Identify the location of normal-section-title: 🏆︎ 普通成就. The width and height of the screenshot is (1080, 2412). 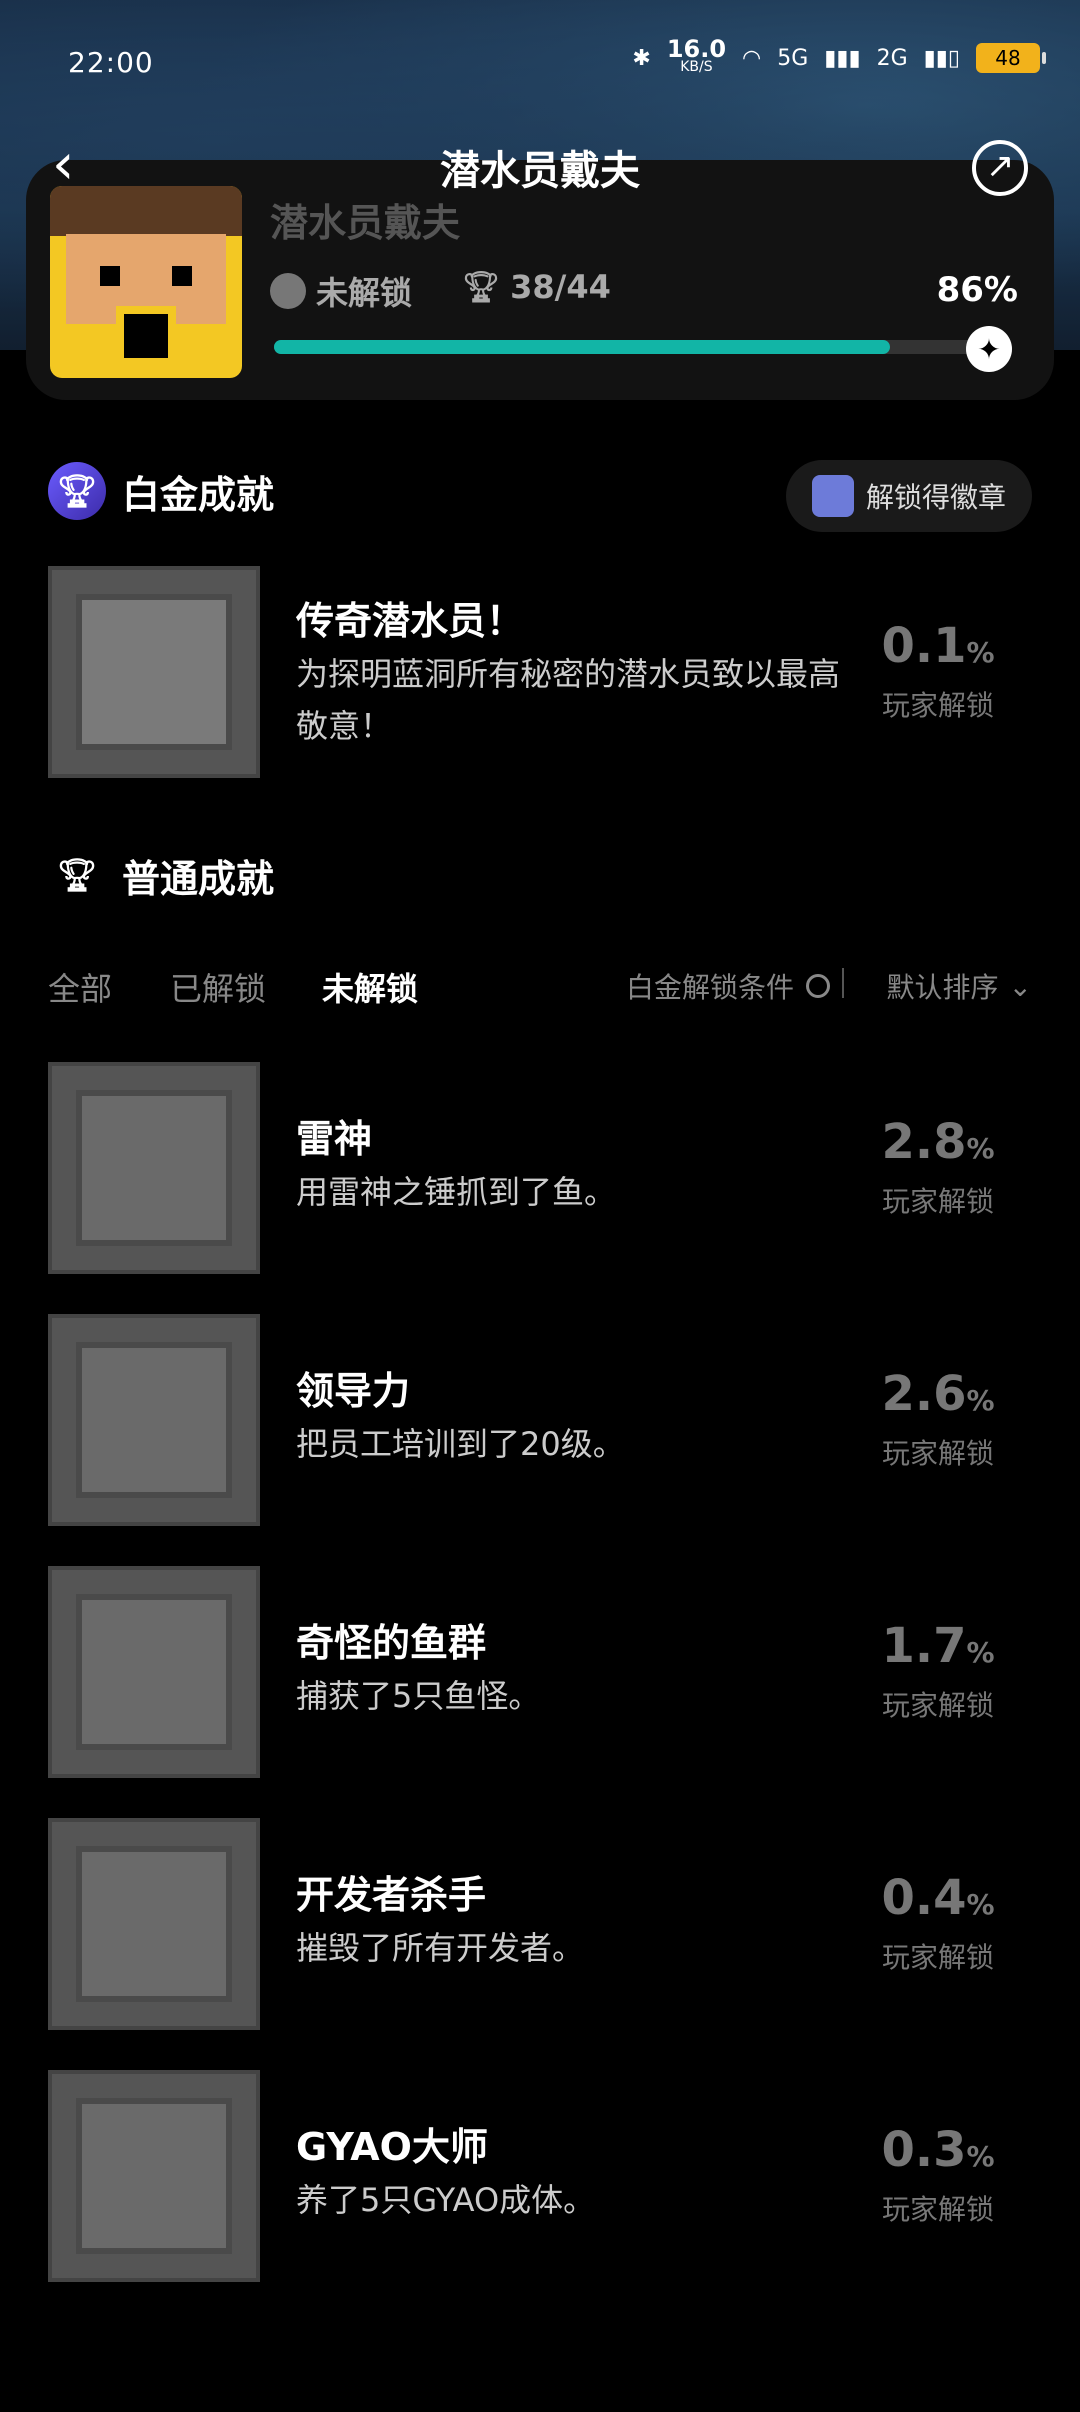
(161, 875).